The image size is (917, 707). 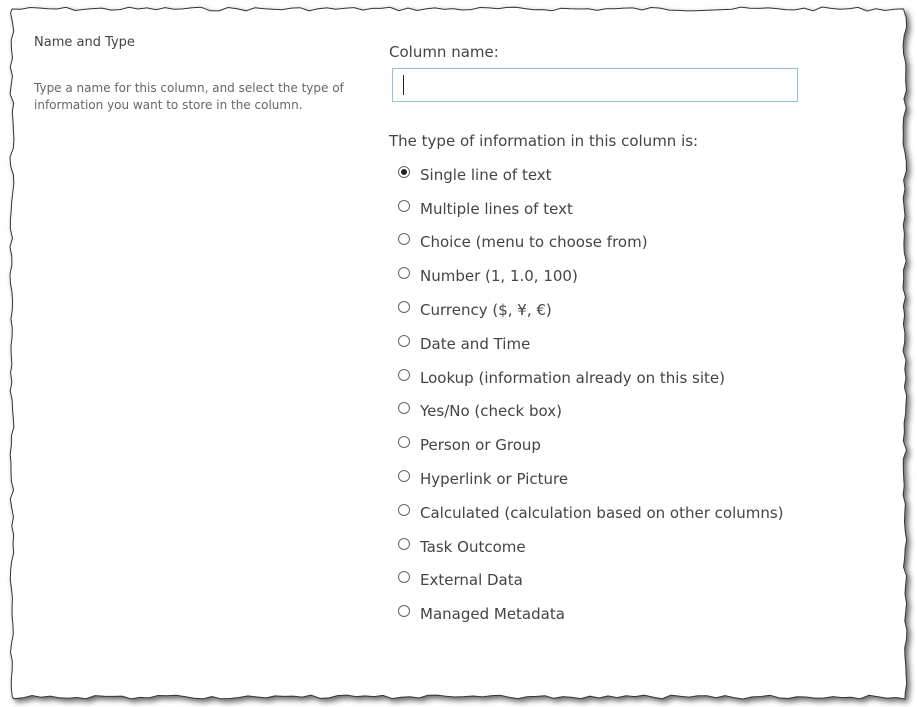 I want to click on column-type-option: Person or Group, so click(x=646, y=445).